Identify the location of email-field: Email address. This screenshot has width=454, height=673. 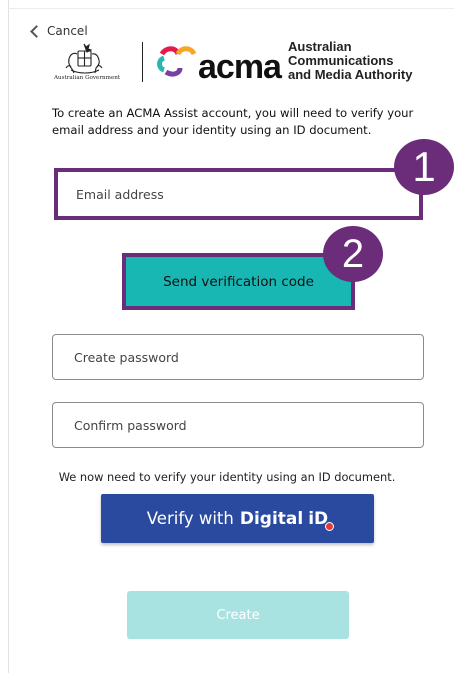
(238, 194).